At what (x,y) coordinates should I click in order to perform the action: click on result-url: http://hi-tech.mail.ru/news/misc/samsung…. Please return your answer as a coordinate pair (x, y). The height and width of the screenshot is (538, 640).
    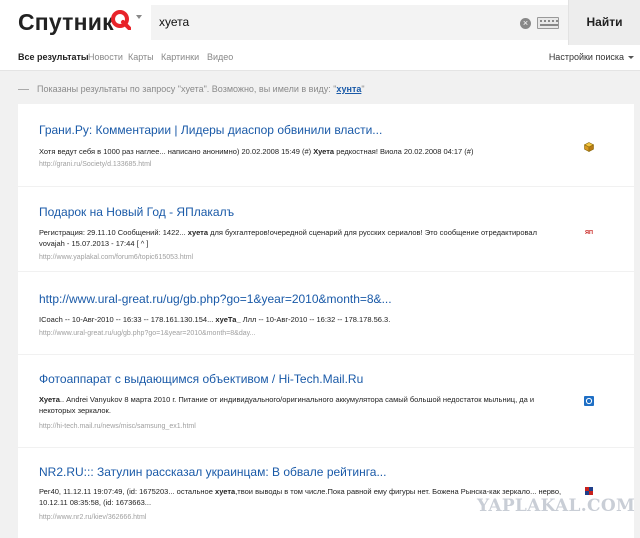
    Looking at the image, I should click on (117, 426).